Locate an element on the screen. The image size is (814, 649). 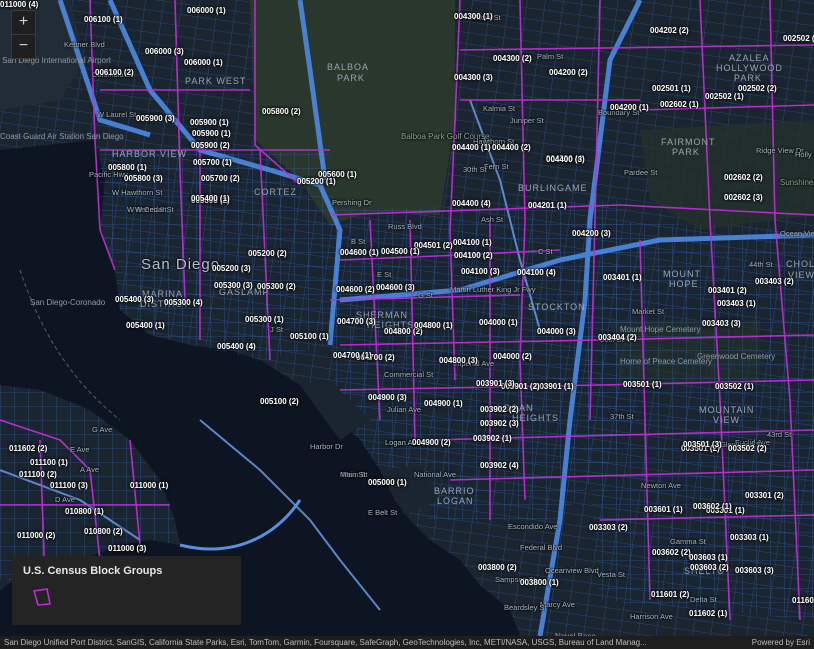
street-label: Newton Ave is located at coordinates (661, 485).